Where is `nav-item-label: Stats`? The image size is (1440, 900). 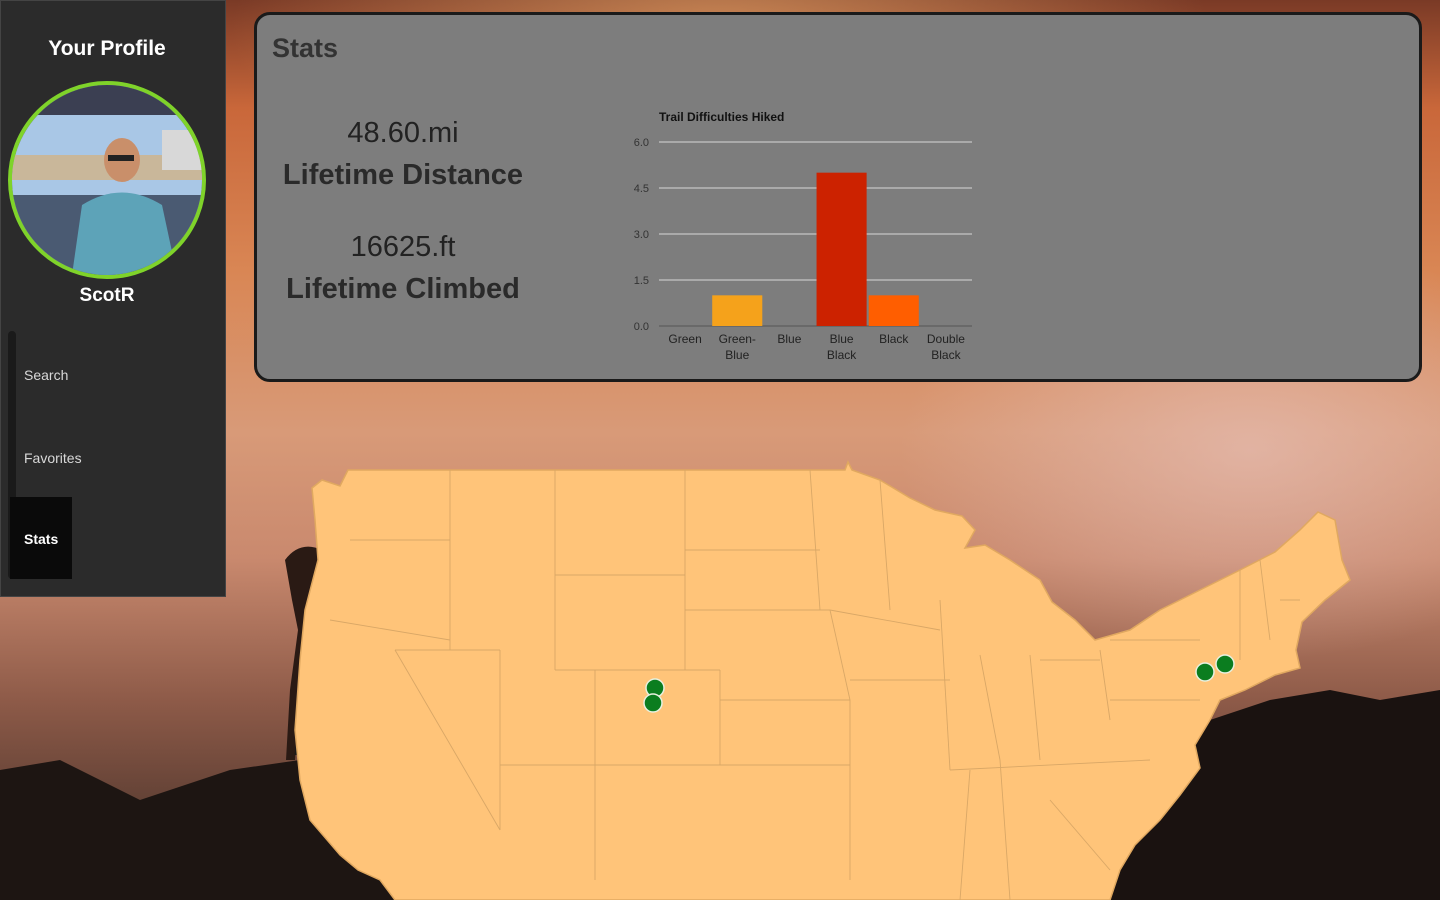 nav-item-label: Stats is located at coordinates (41, 539).